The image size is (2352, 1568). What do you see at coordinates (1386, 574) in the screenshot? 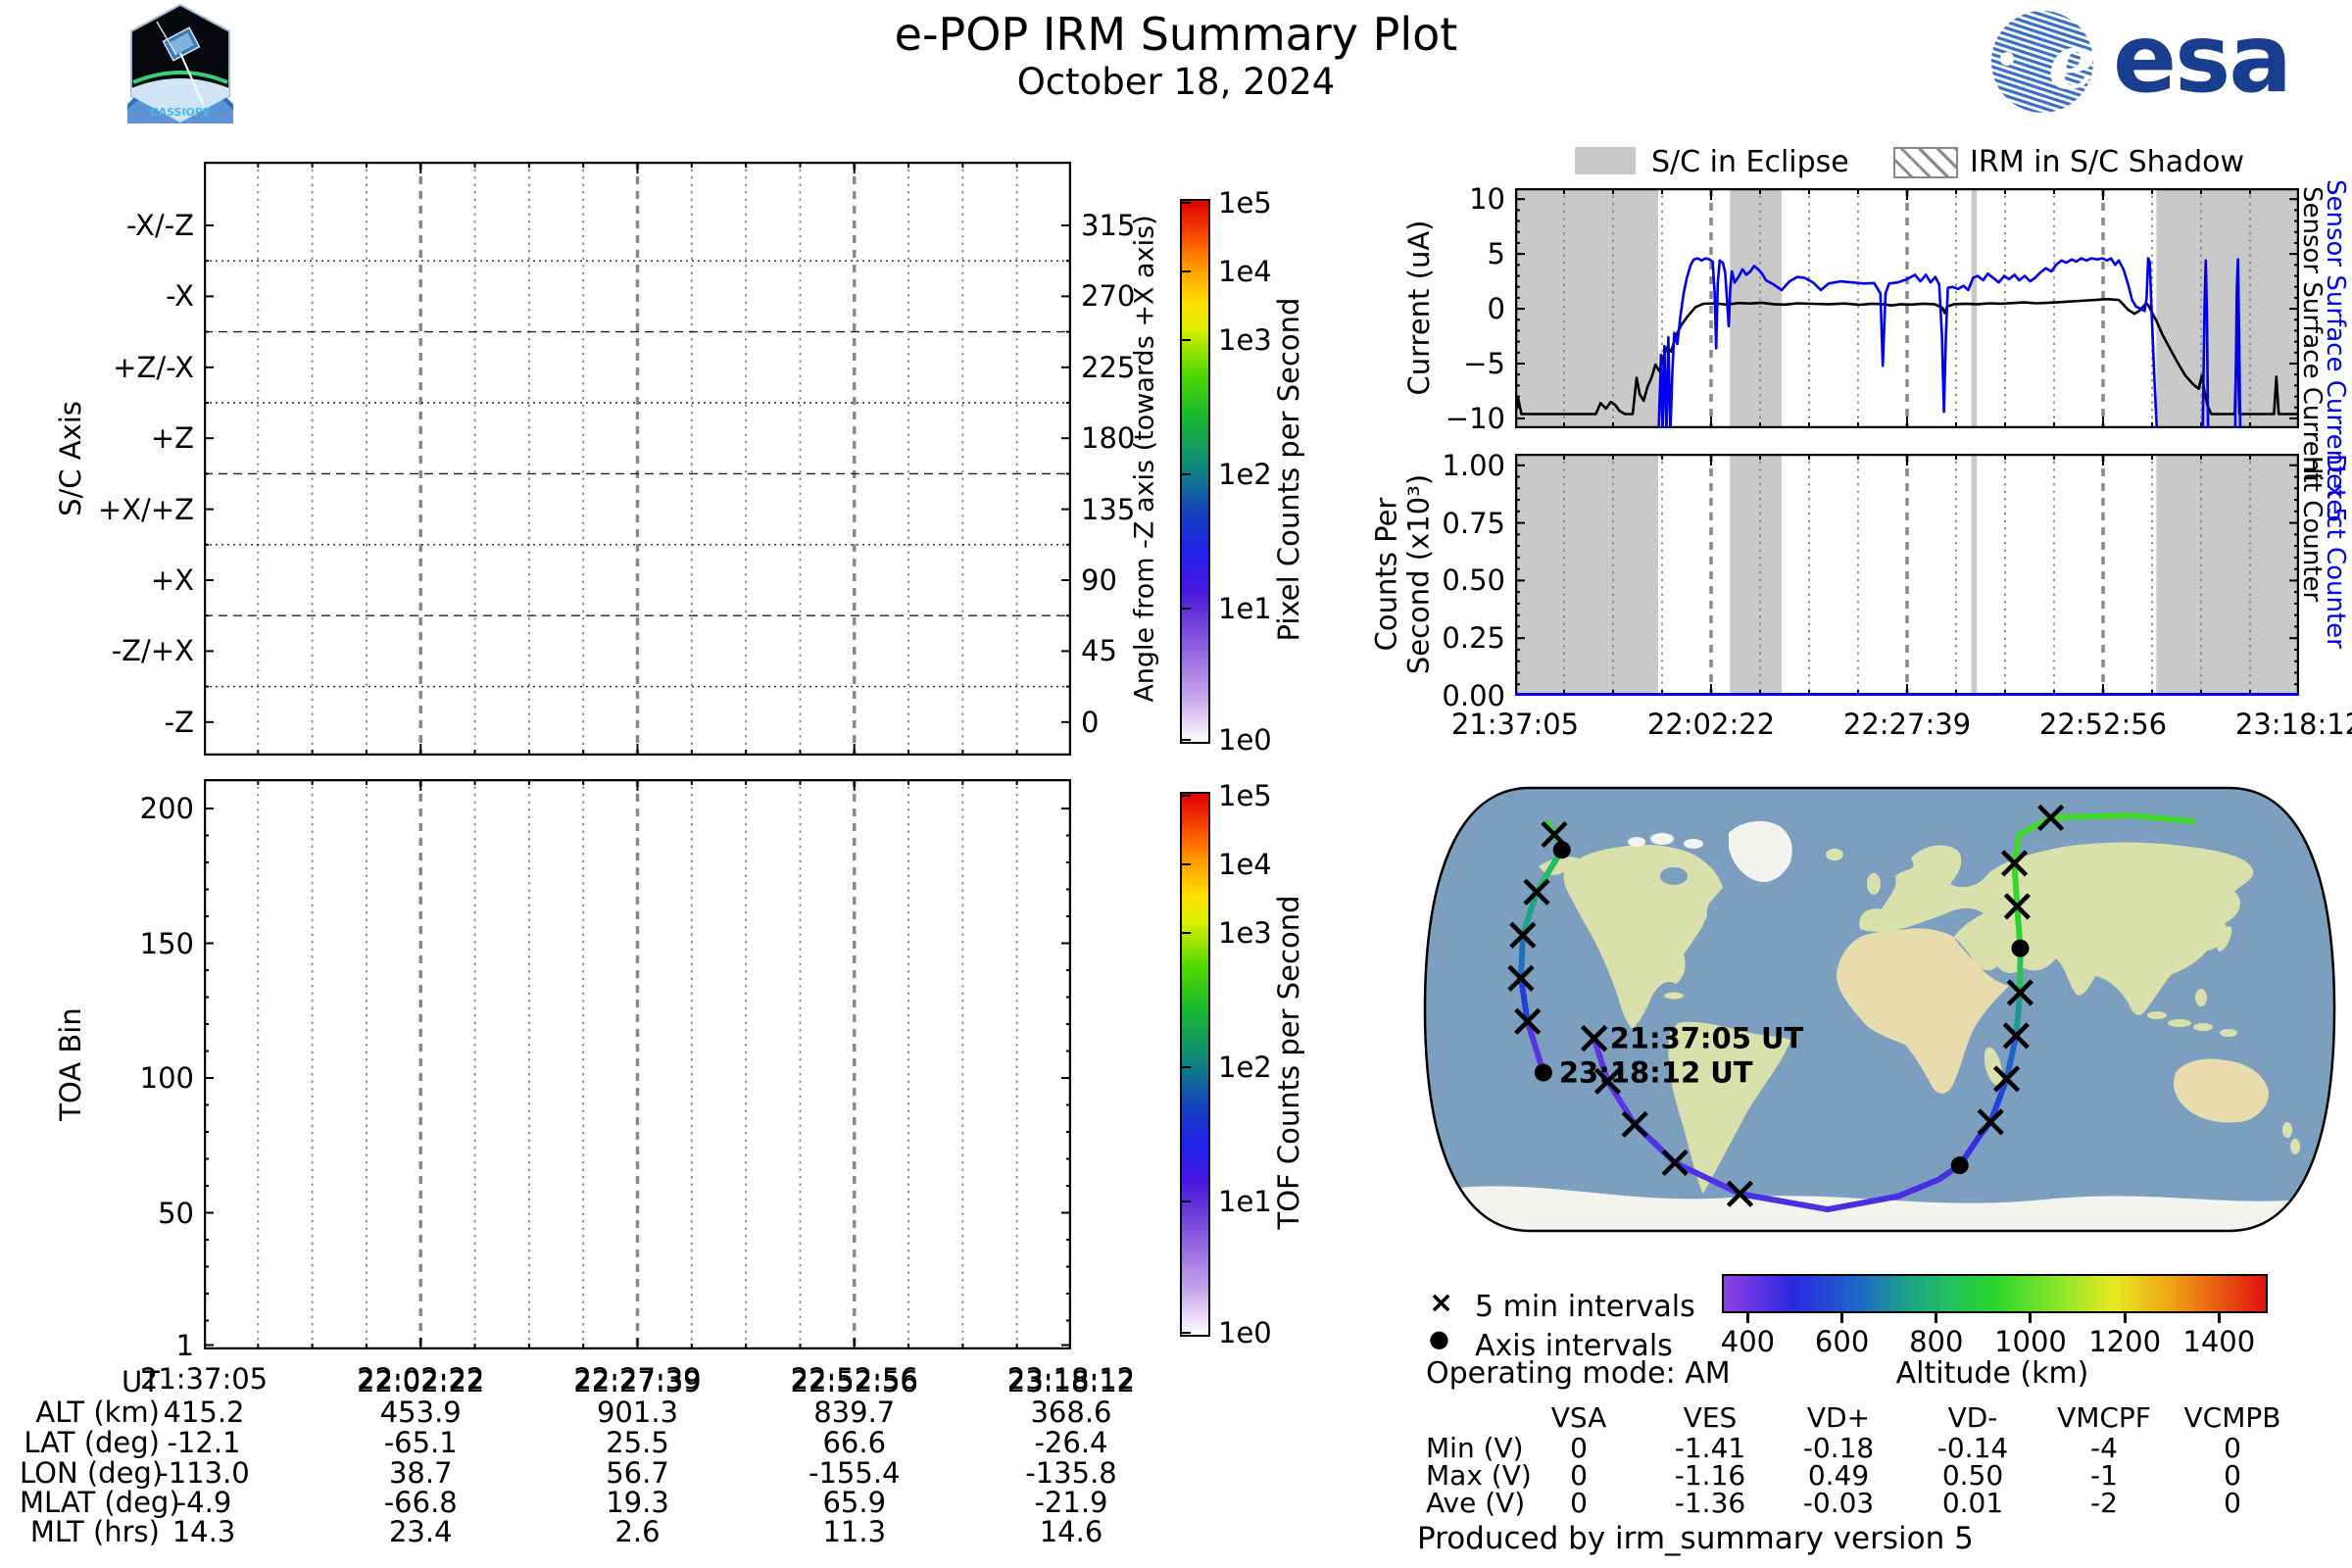
I see `counts-ylabel-line1: Counts Per` at bounding box center [1386, 574].